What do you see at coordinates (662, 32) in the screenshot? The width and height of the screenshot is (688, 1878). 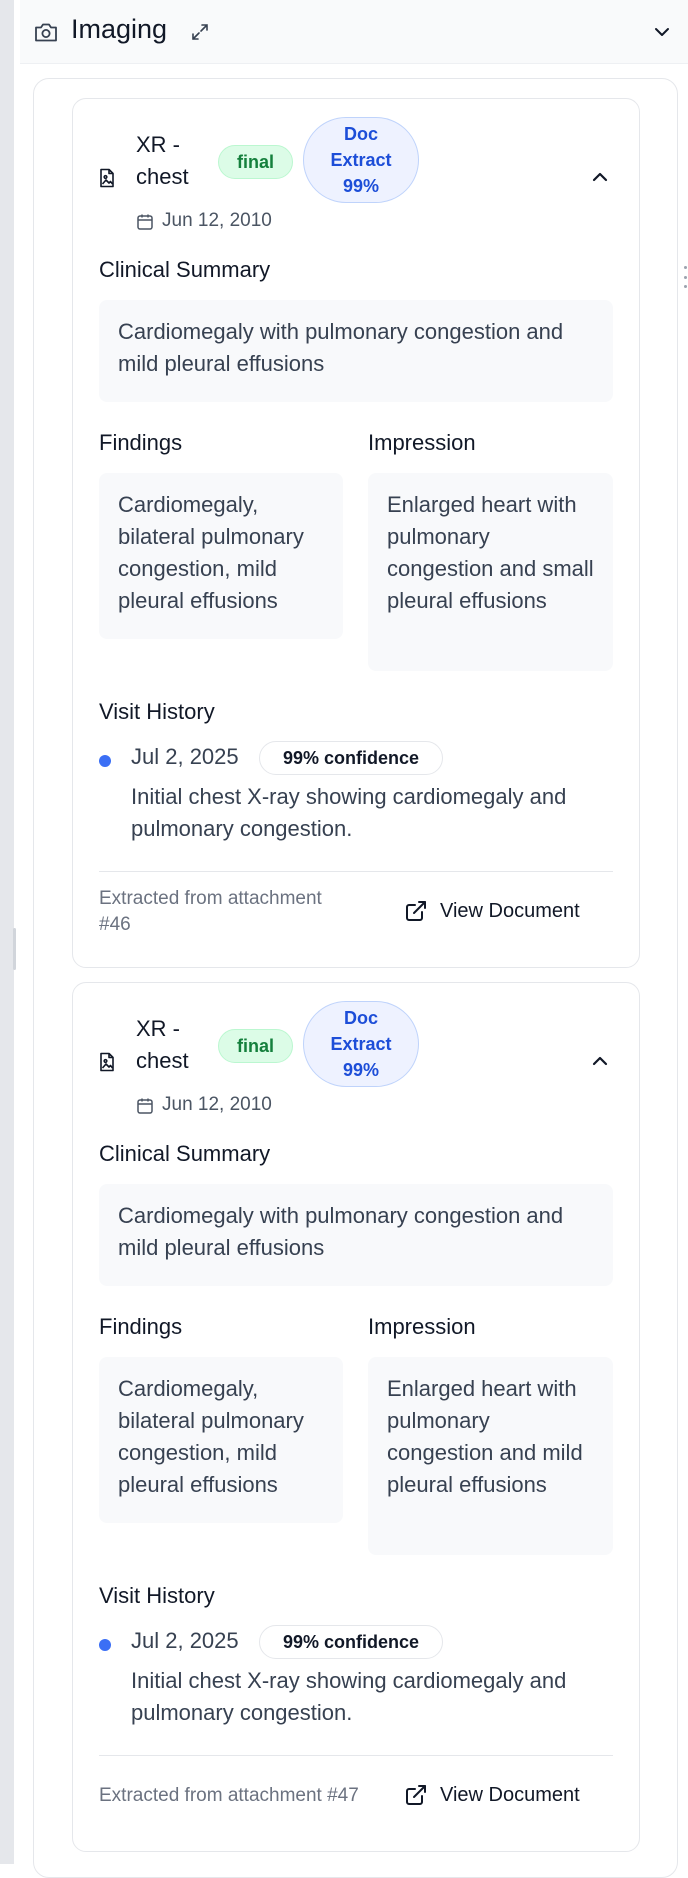 I see `chevron-down-icon` at bounding box center [662, 32].